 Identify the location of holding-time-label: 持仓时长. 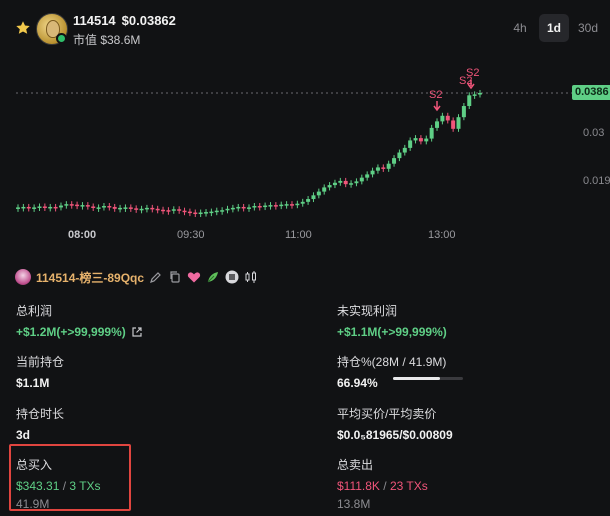
(40, 414).